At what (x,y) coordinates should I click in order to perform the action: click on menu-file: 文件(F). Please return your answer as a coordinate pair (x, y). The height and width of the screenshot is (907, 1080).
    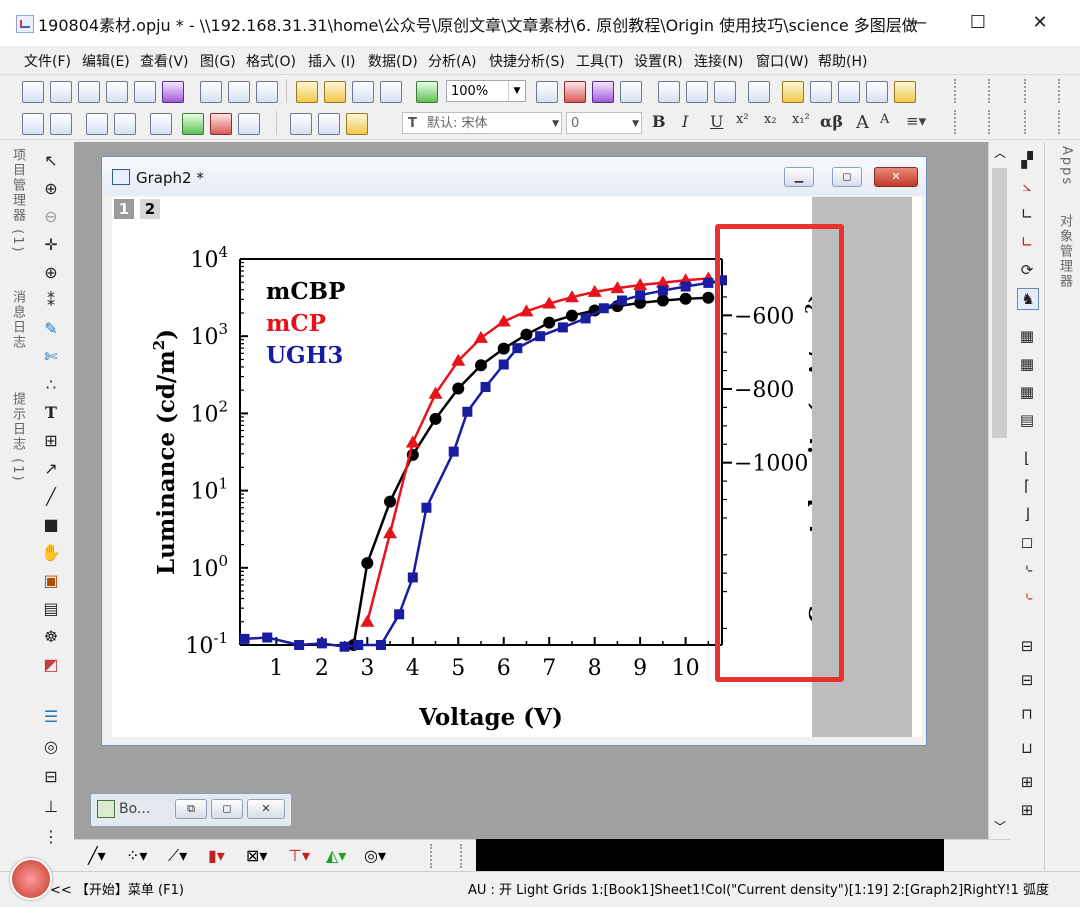
    Looking at the image, I should click on (47, 61).